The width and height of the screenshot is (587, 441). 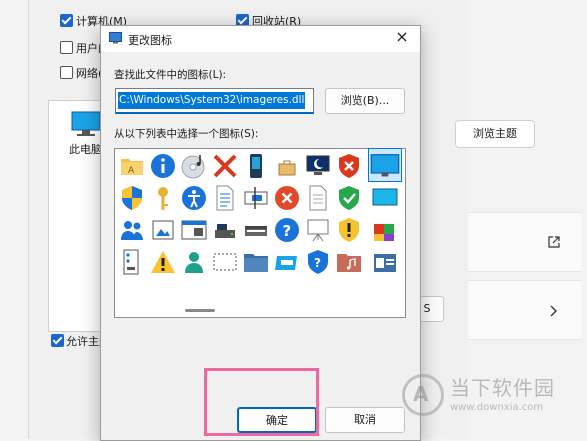 I want to click on warning-icon, so click(x=163, y=262).